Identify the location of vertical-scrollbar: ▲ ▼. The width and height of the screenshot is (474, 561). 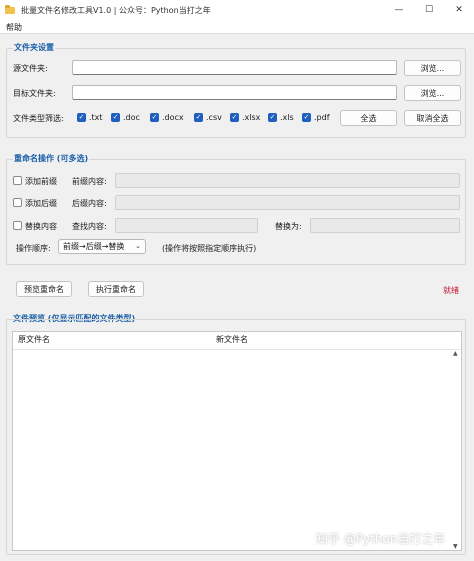
(456, 450).